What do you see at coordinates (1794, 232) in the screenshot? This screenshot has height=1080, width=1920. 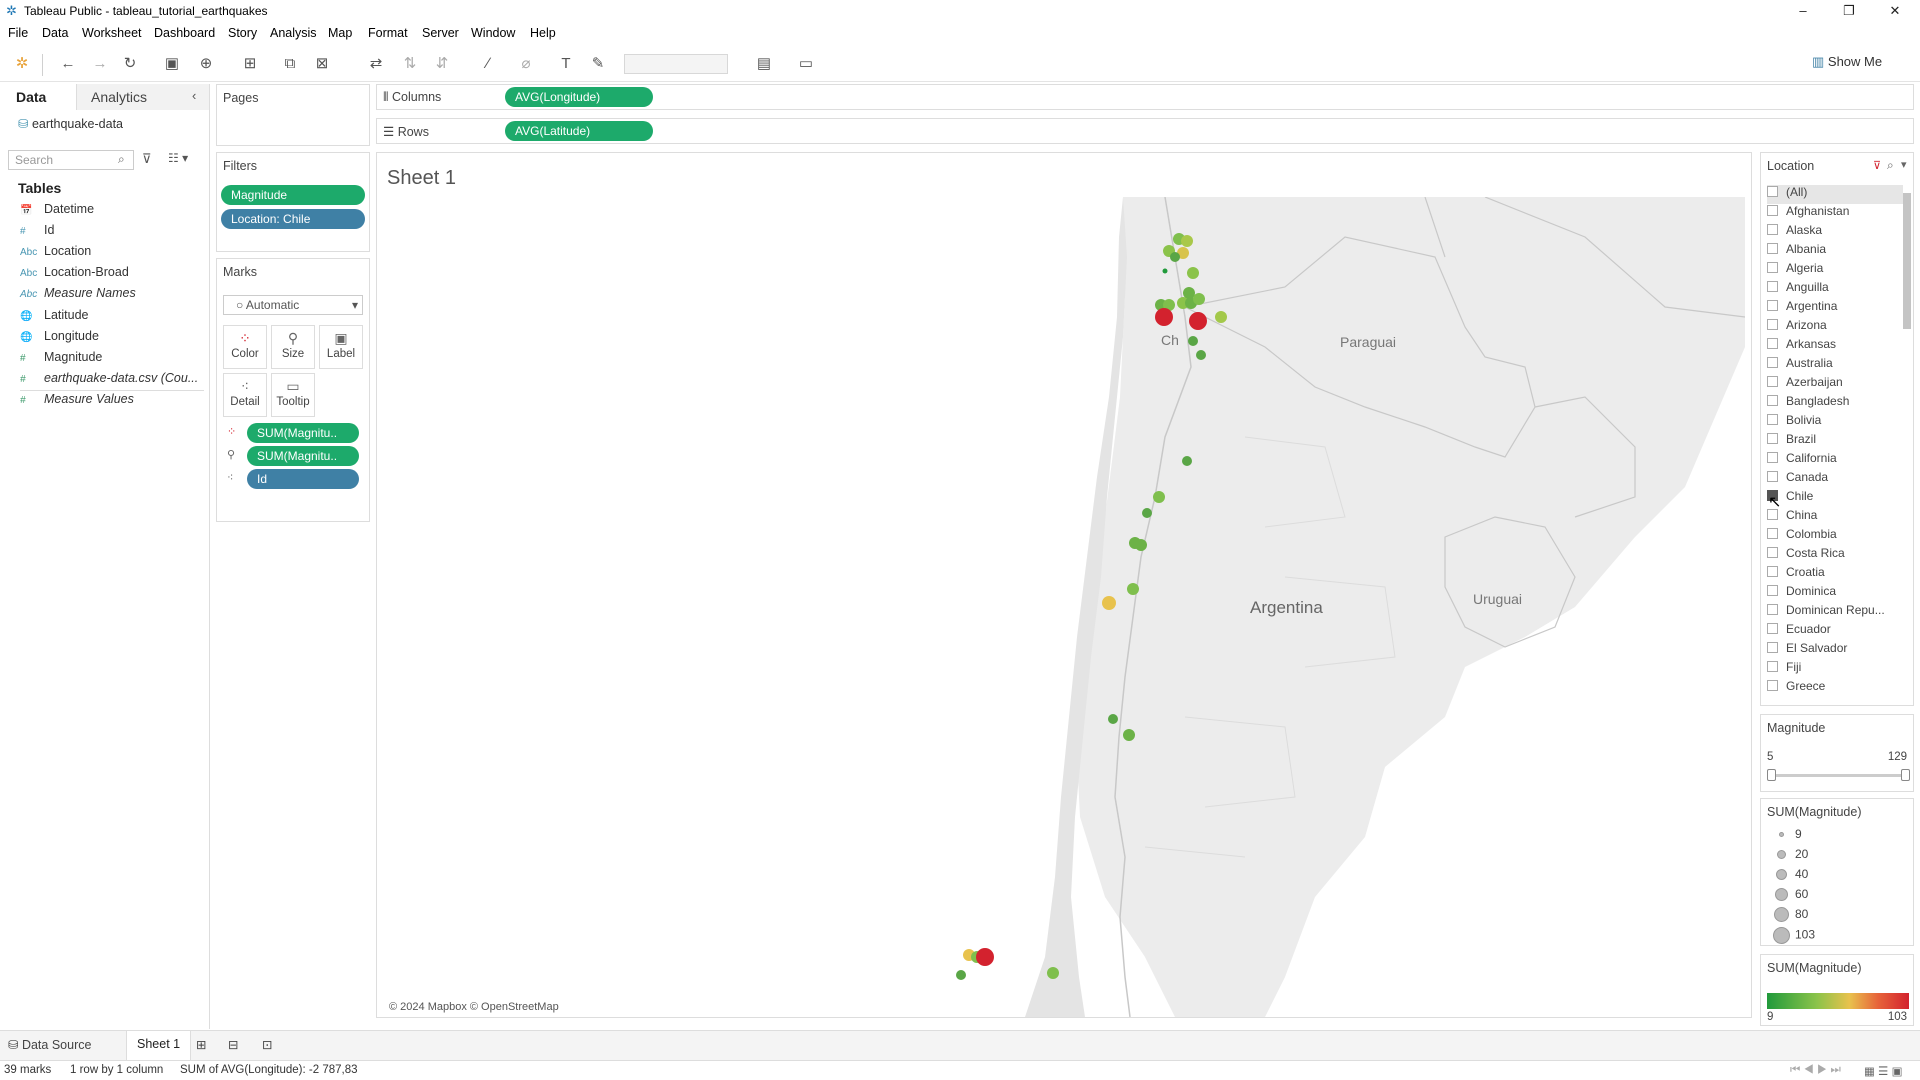 I see `location-option: Alaska` at bounding box center [1794, 232].